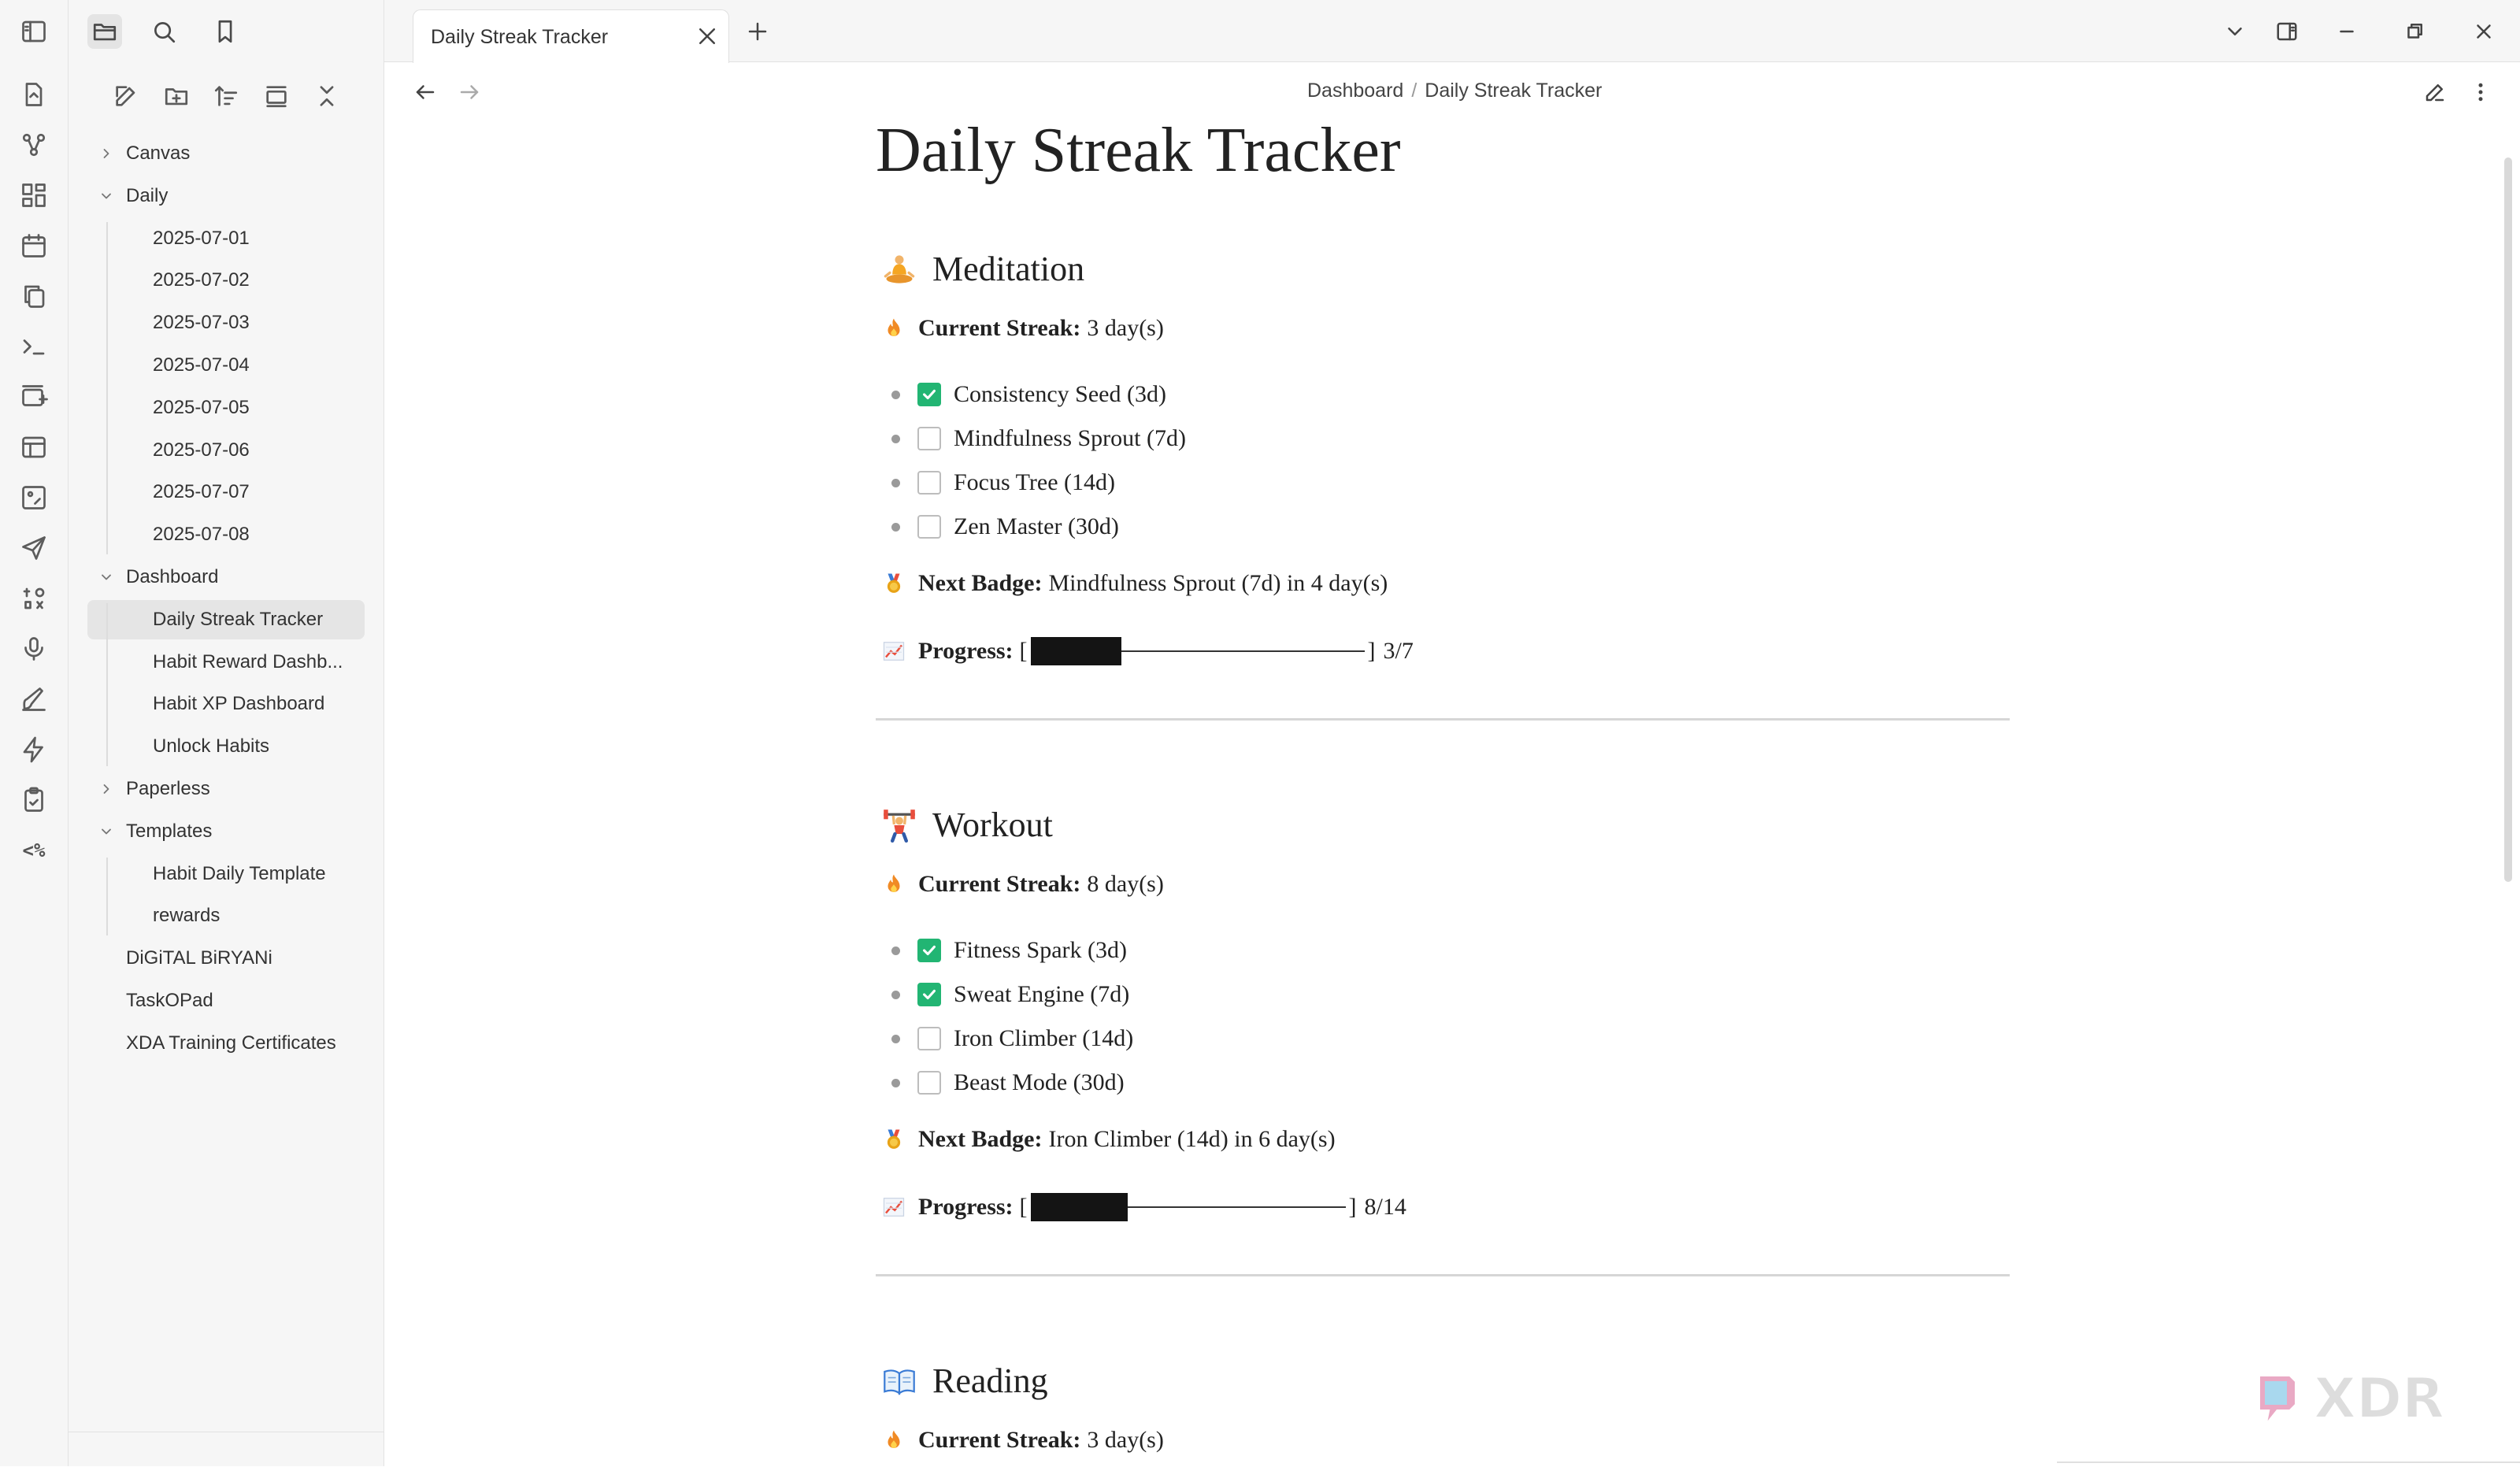 This screenshot has width=2520, height=1467. I want to click on sort-icon, so click(226, 96).